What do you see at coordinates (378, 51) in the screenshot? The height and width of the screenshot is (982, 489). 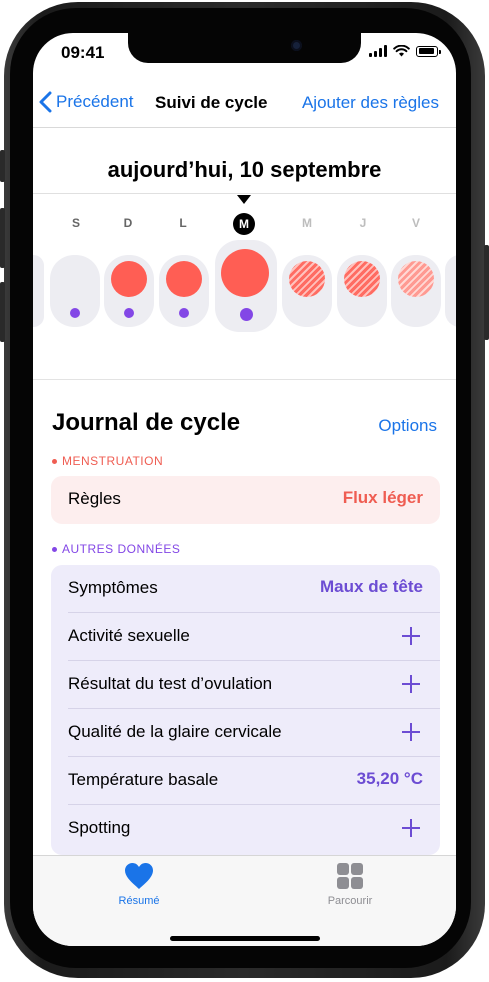 I see `signal-icon` at bounding box center [378, 51].